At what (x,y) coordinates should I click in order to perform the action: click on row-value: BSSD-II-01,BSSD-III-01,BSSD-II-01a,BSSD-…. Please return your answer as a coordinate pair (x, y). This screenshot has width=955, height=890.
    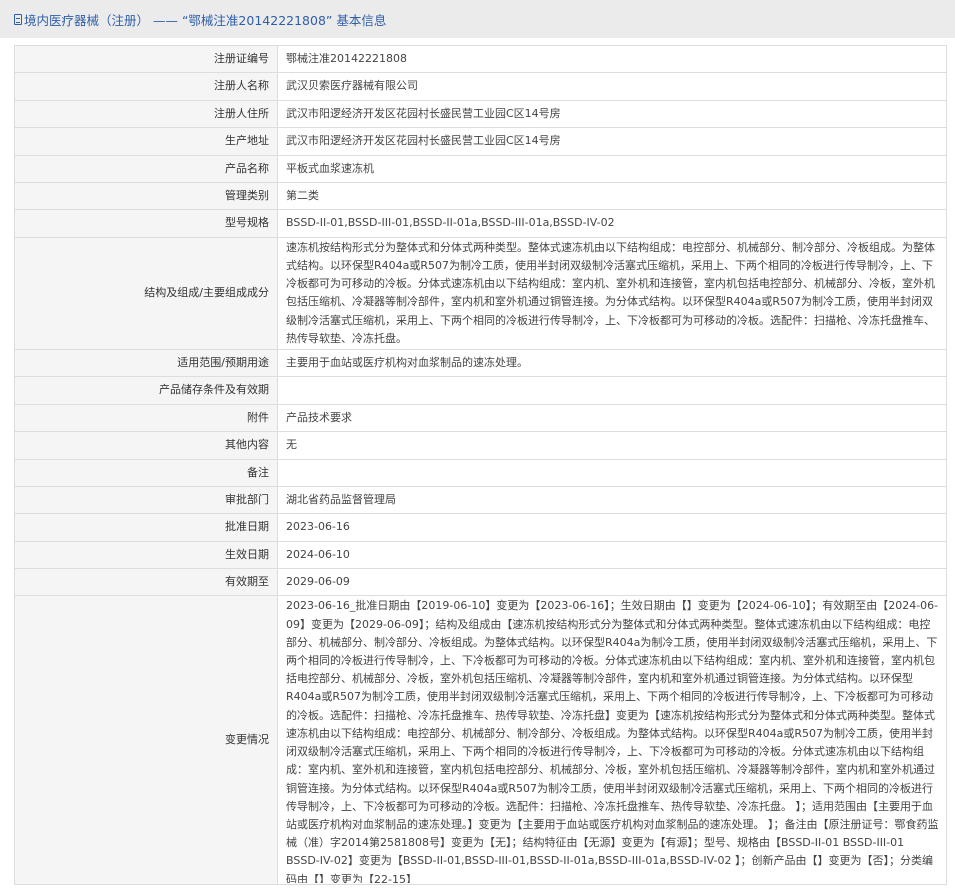
    Looking at the image, I should click on (612, 223).